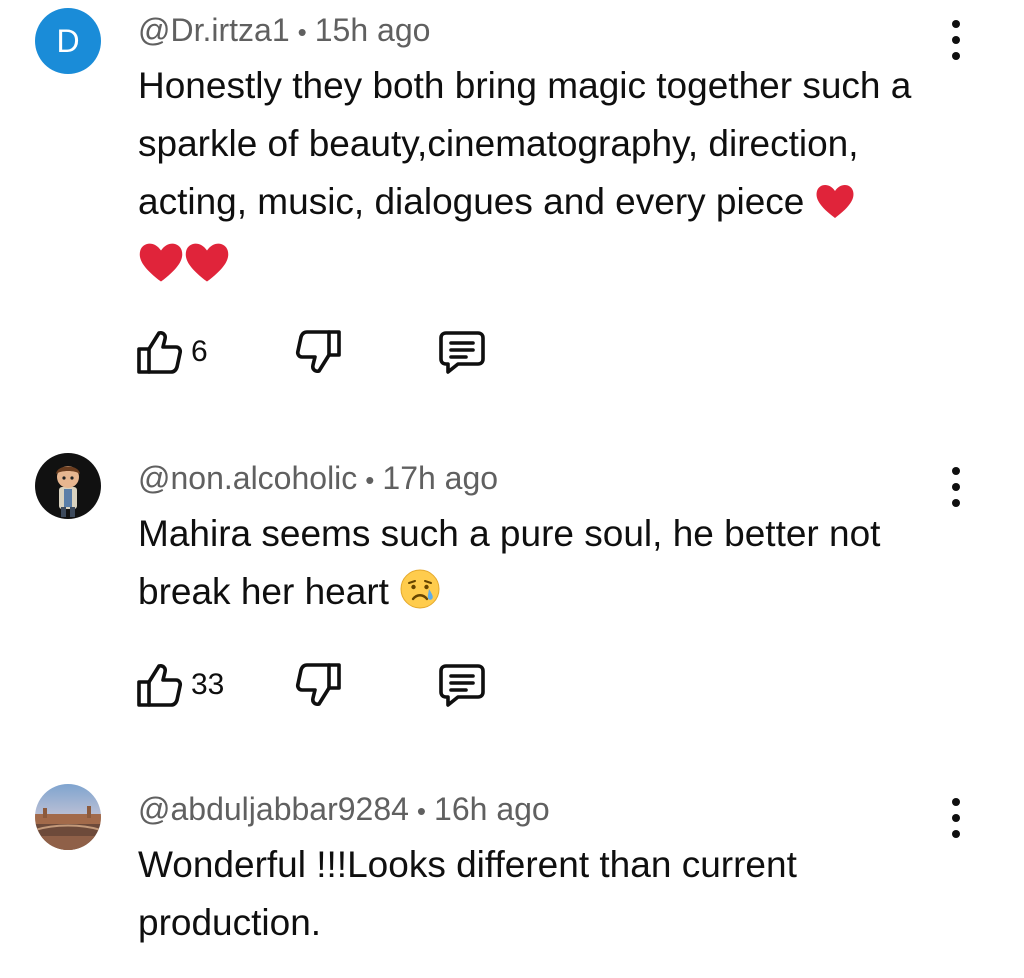 The height and width of the screenshot is (978, 1024). What do you see at coordinates (372, 30) in the screenshot?
I see `comment-time: 15h ago` at bounding box center [372, 30].